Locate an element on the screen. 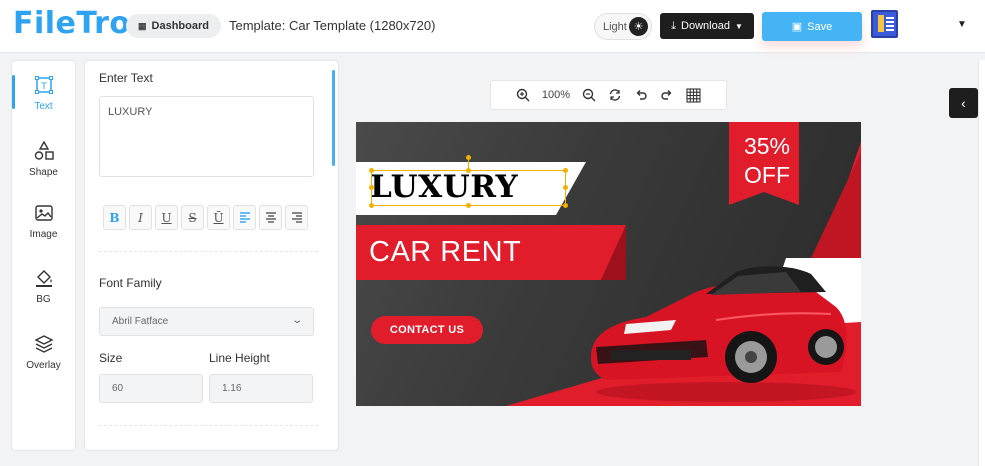 The image size is (985, 466). refresh-icon is located at coordinates (615, 95).